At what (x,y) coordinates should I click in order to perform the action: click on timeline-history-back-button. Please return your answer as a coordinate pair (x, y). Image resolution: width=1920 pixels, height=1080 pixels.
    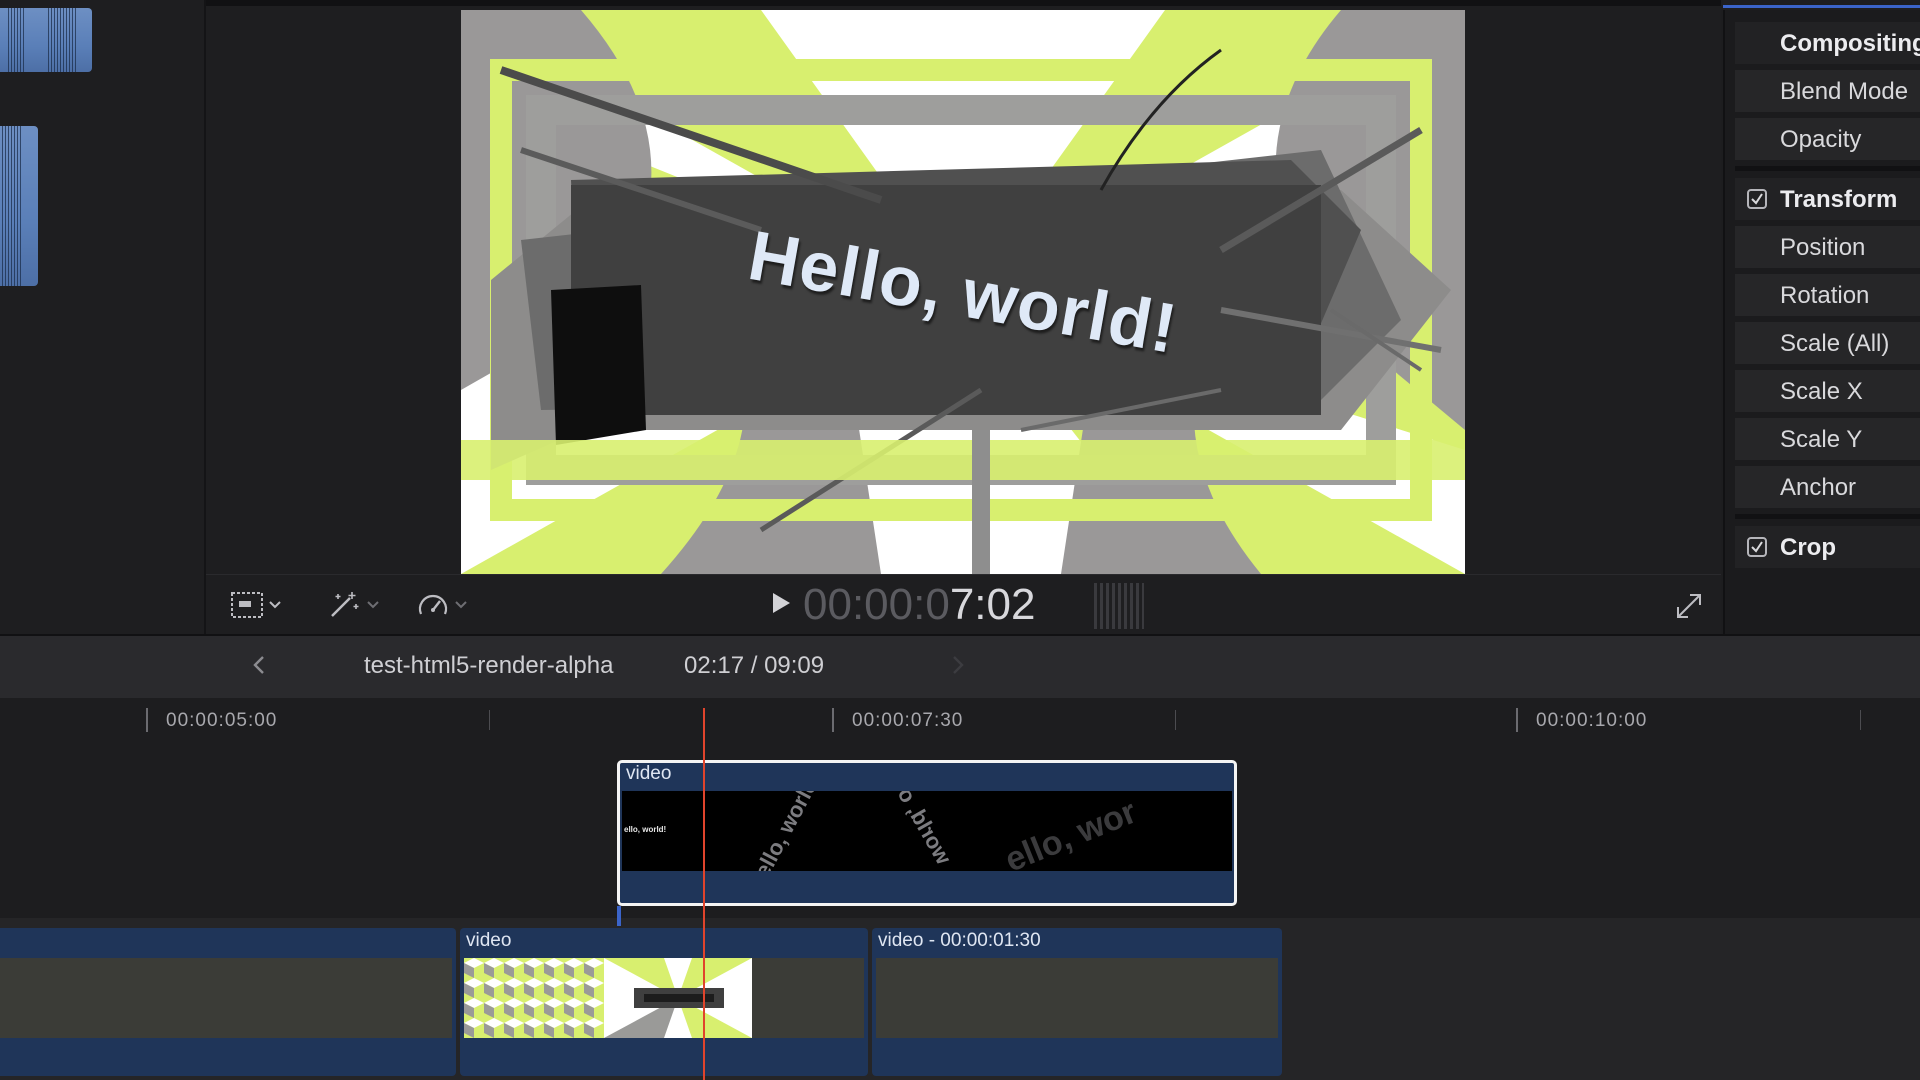
    Looking at the image, I should click on (259, 667).